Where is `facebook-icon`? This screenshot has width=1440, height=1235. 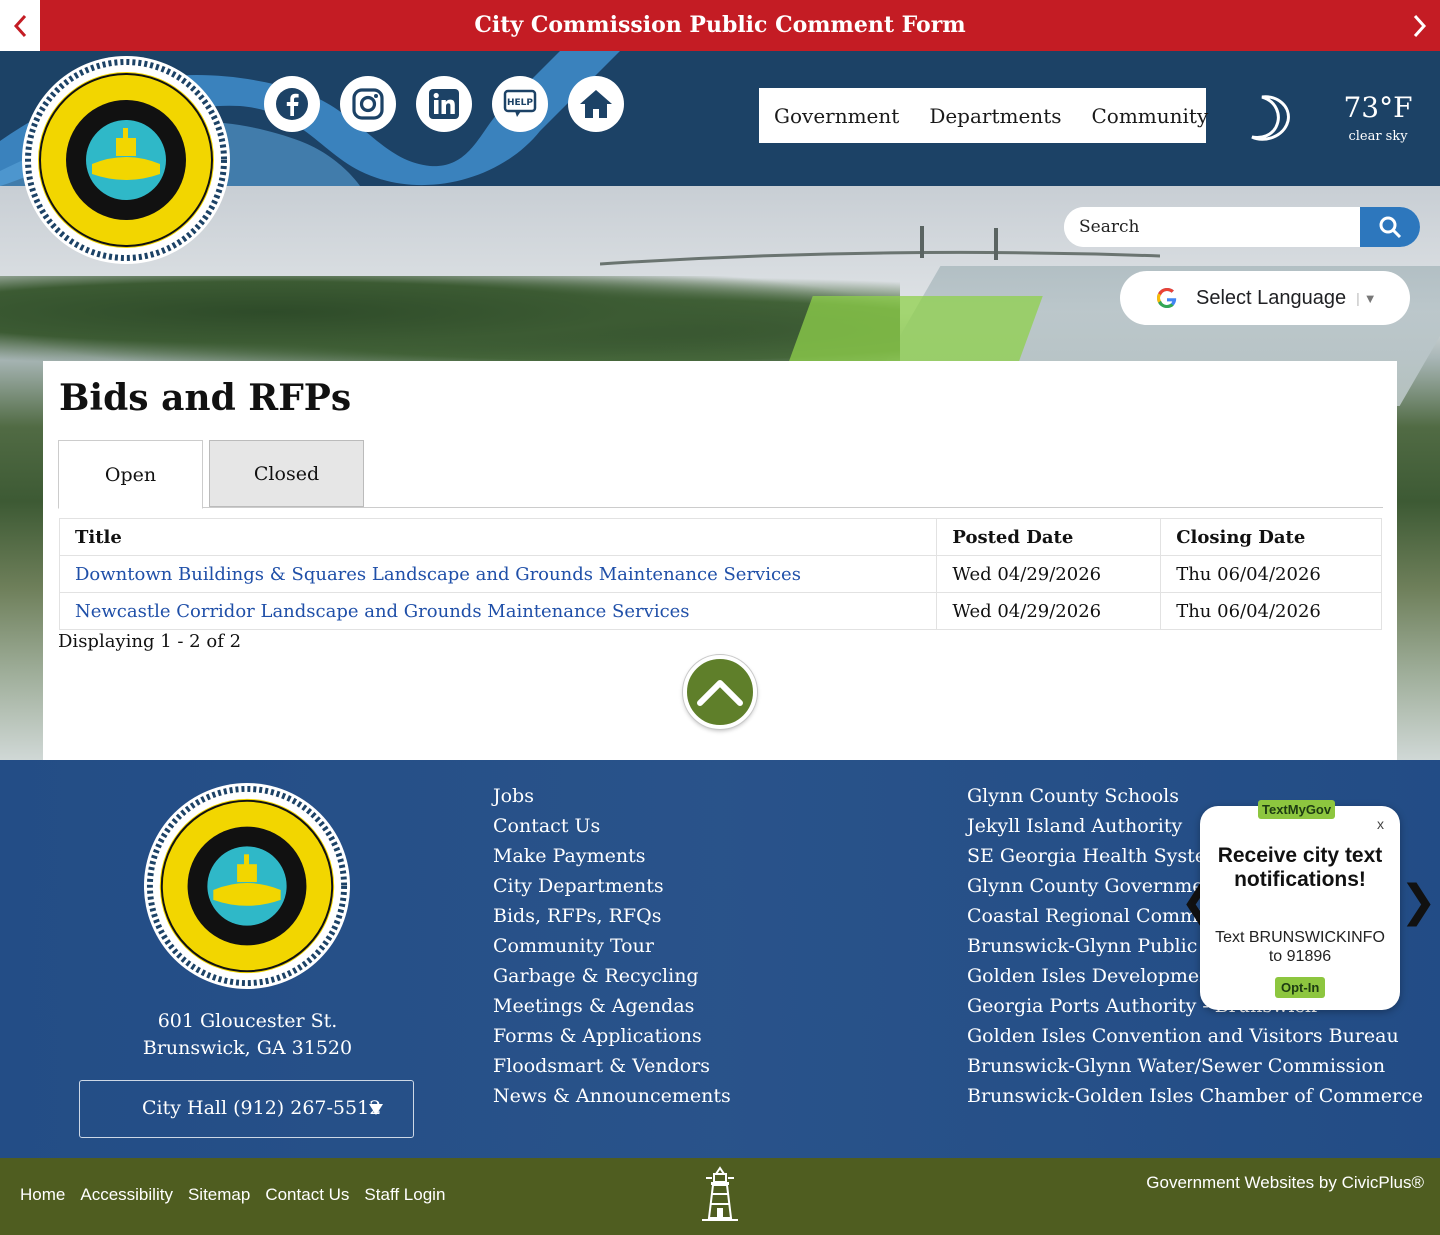
facebook-icon is located at coordinates (292, 104).